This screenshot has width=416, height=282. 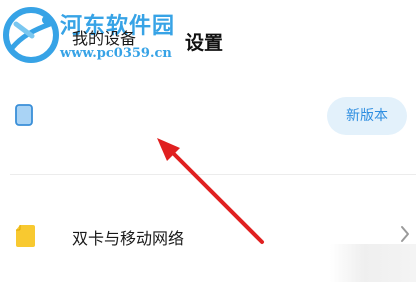 I want to click on dual-sim-label: 双卡与移动网络, so click(x=128, y=238).